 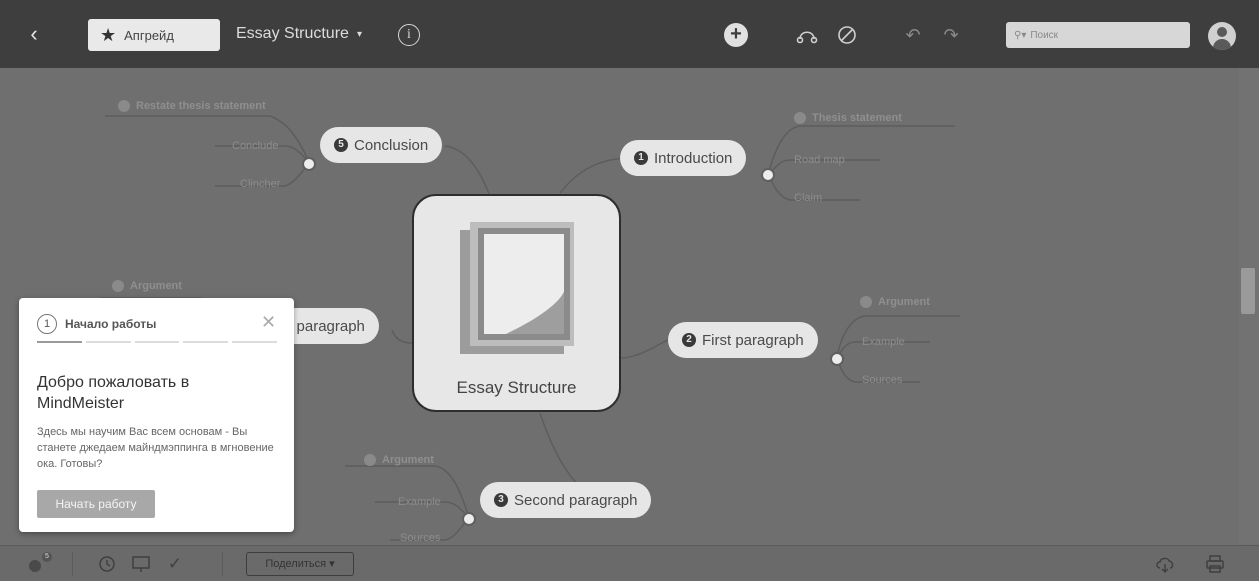 I want to click on bottom-toolbar: 5 ✓ Поделиться ▾, so click(x=629, y=563).